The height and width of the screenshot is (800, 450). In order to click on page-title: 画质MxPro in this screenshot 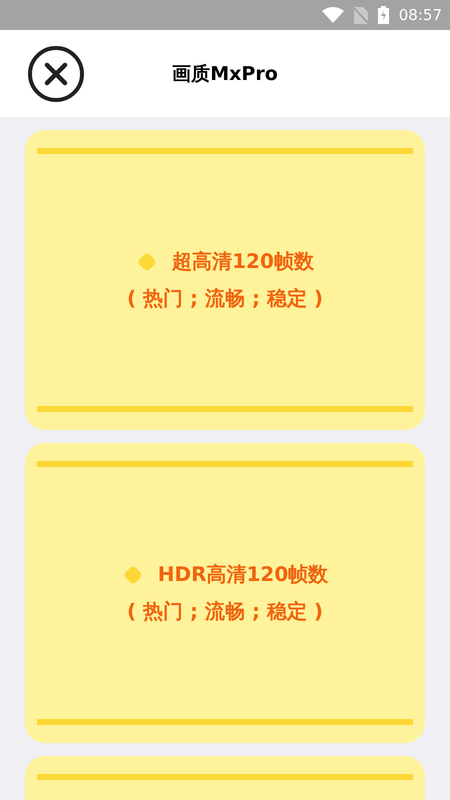, I will do `click(225, 74)`.